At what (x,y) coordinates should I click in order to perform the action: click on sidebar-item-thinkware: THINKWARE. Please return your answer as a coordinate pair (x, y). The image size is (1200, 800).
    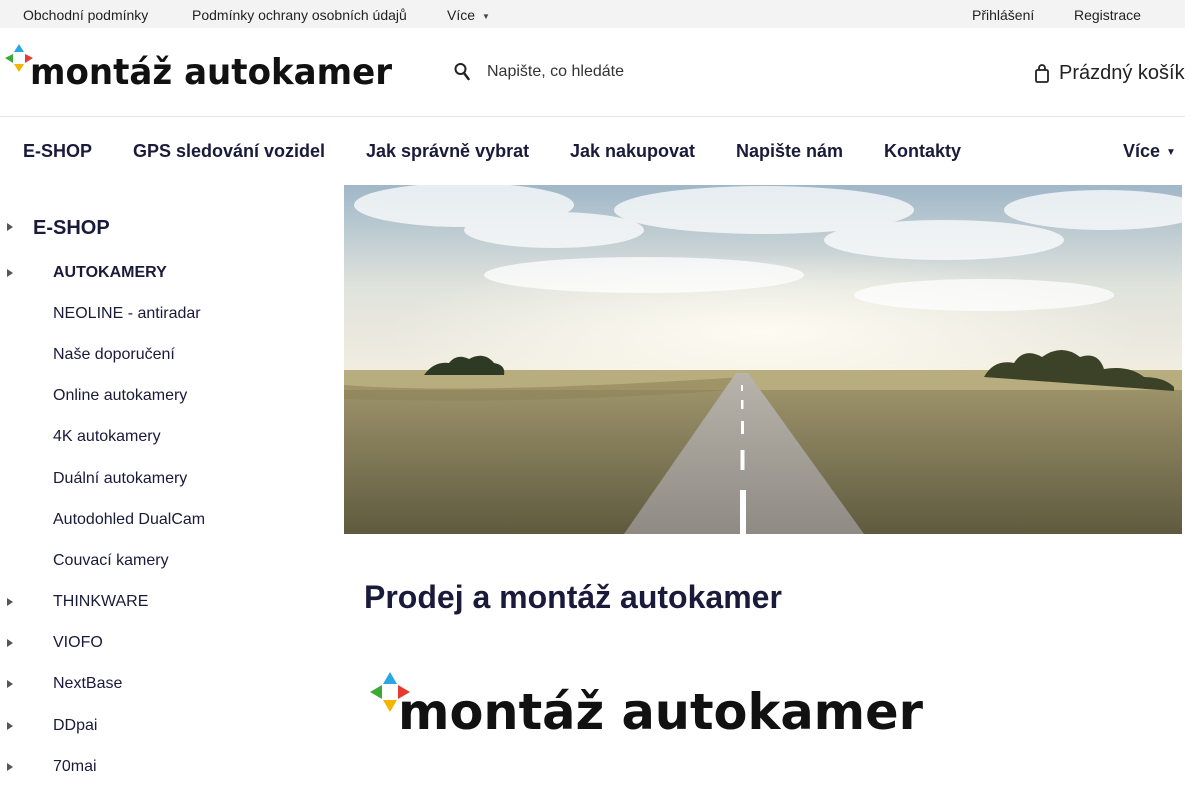
    Looking at the image, I should click on (100, 602).